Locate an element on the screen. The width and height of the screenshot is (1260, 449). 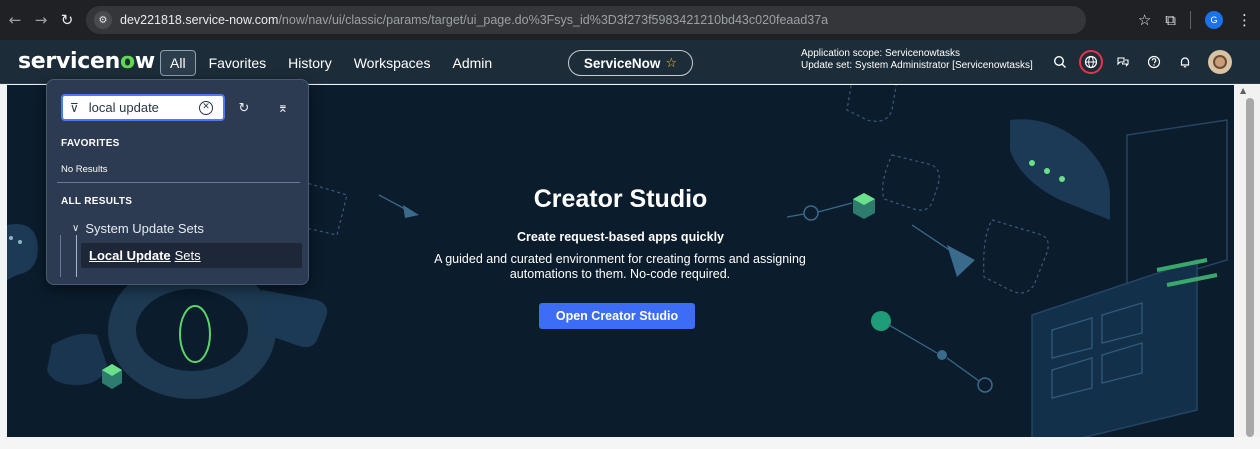
tree-guide-inner is located at coordinates (76, 256).